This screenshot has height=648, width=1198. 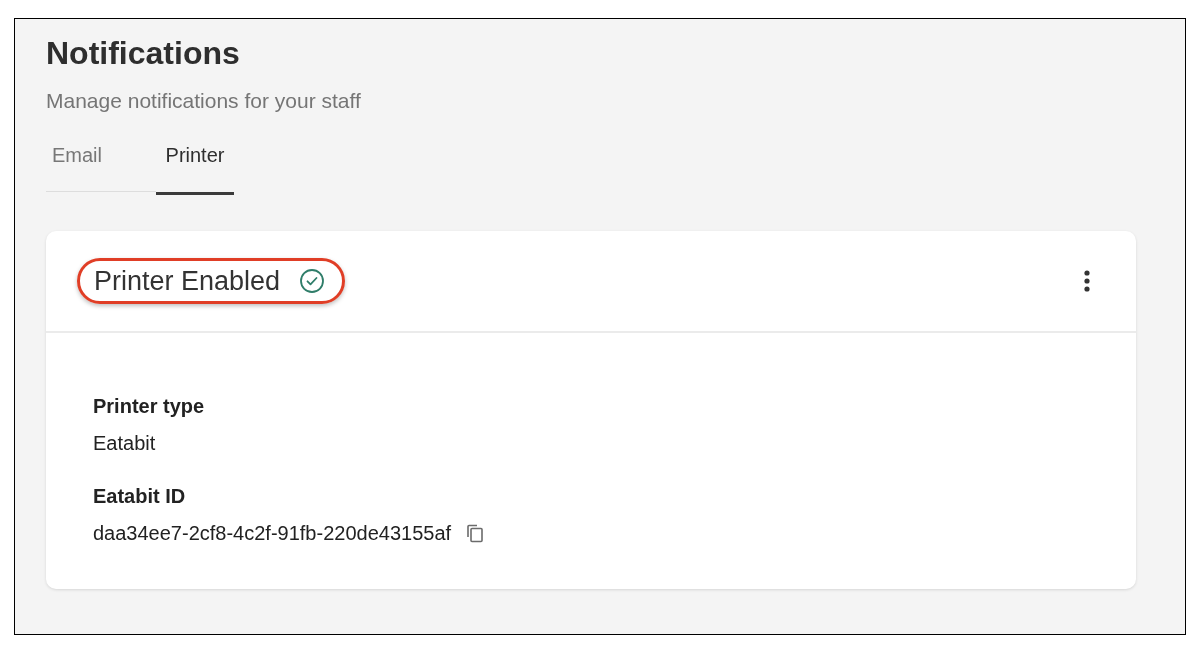 I want to click on field-label: Printer type, so click(x=149, y=406).